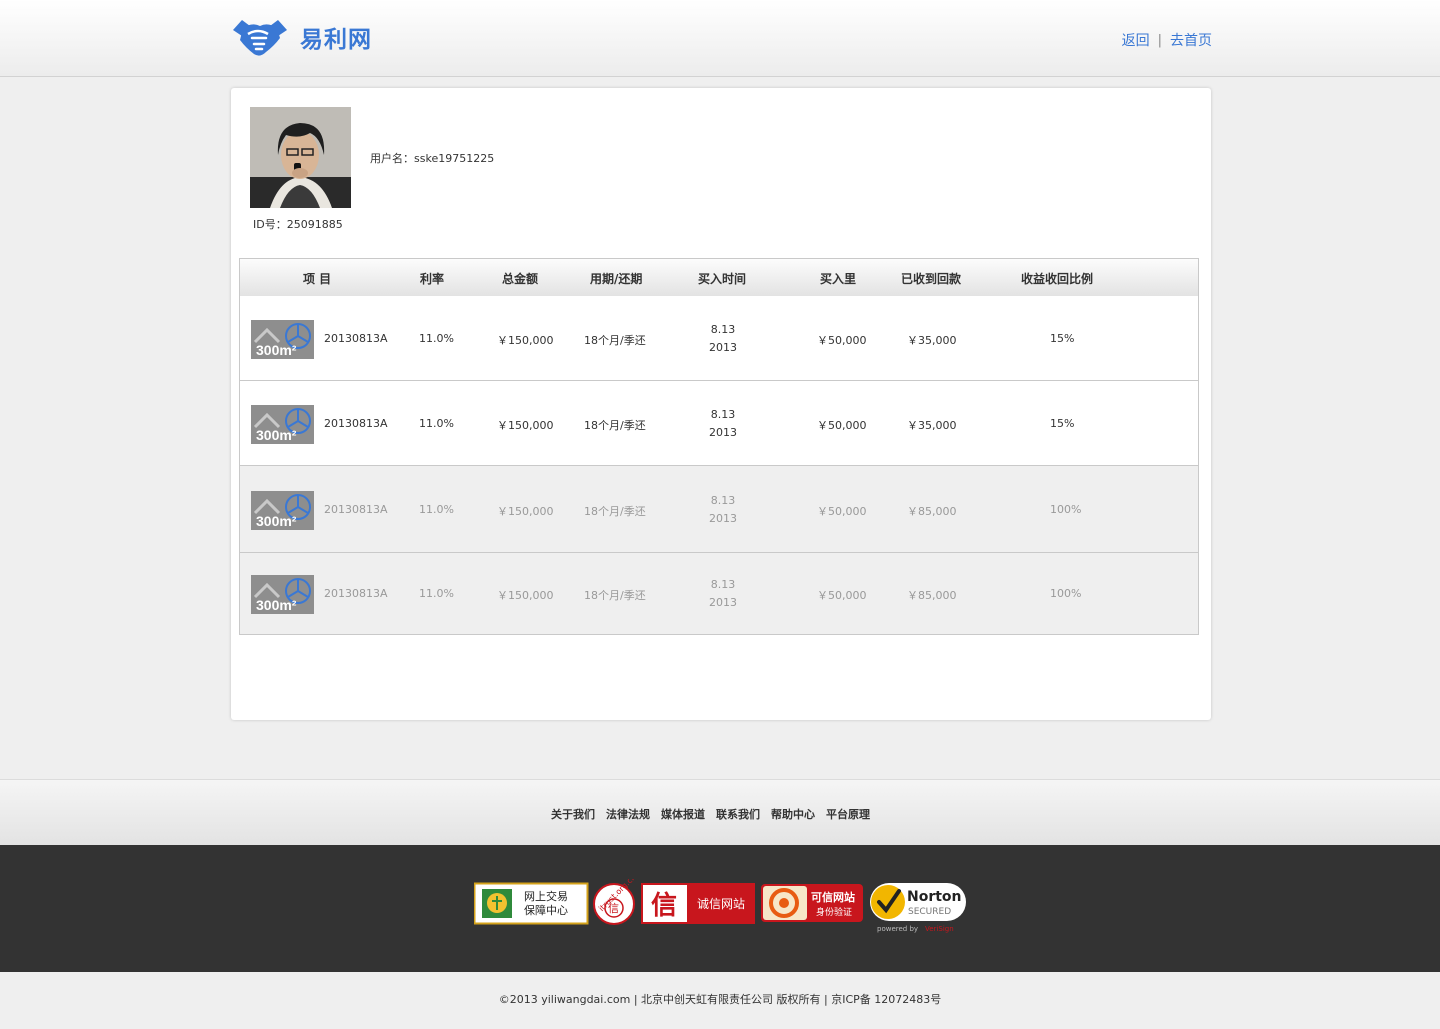 The width and height of the screenshot is (1440, 1029). Describe the element at coordinates (931, 279) in the screenshot. I see `column-header-received: 已收到回款` at that location.